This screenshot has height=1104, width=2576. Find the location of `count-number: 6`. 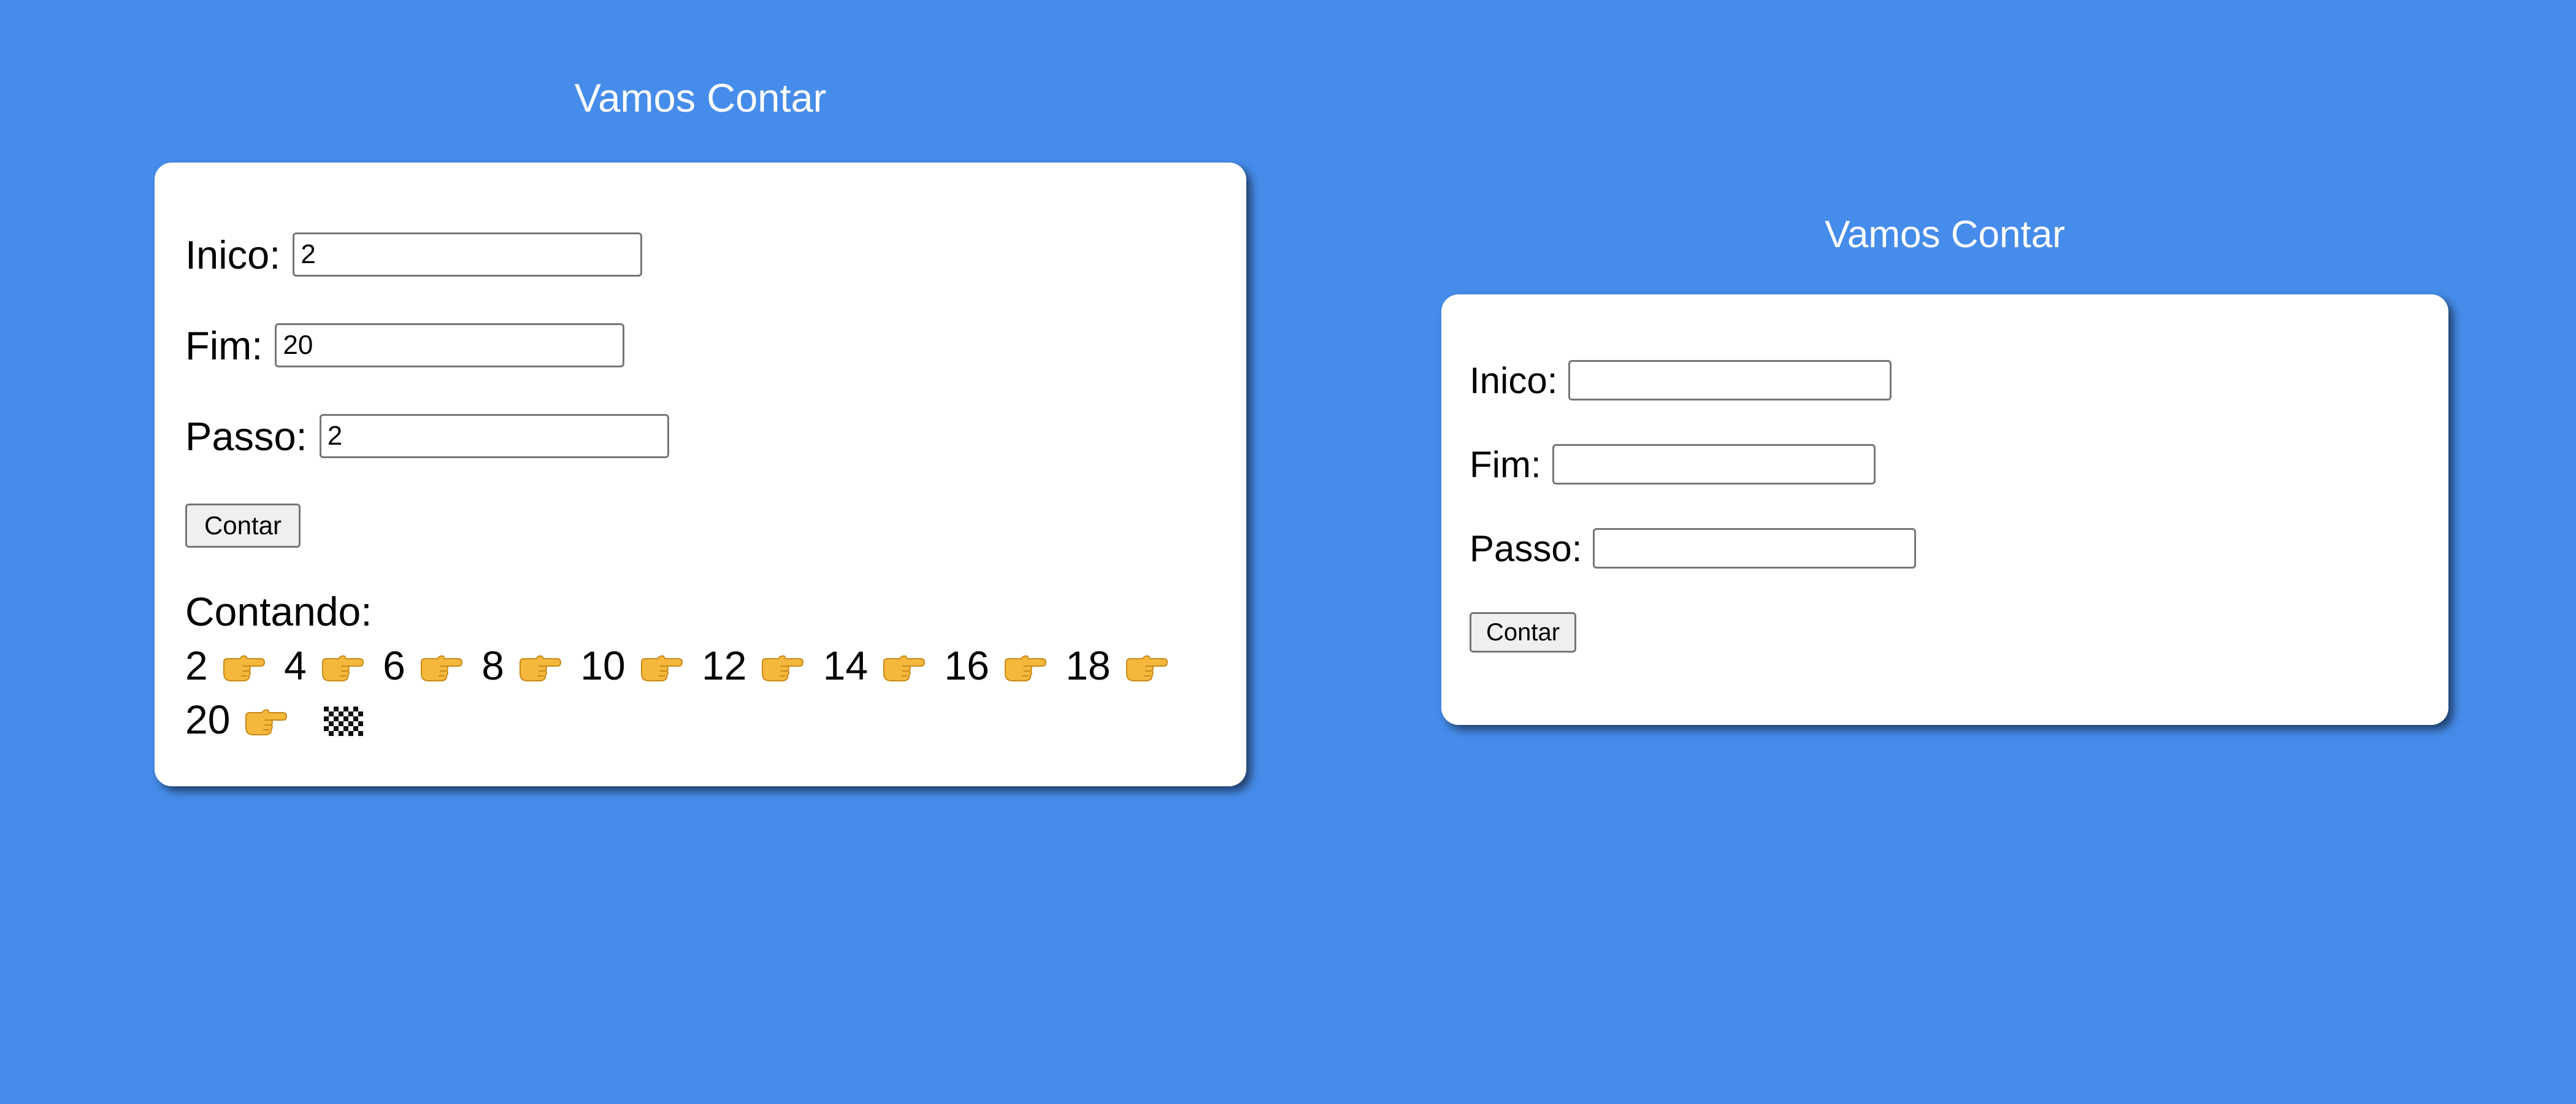

count-number: 6 is located at coordinates (394, 665).